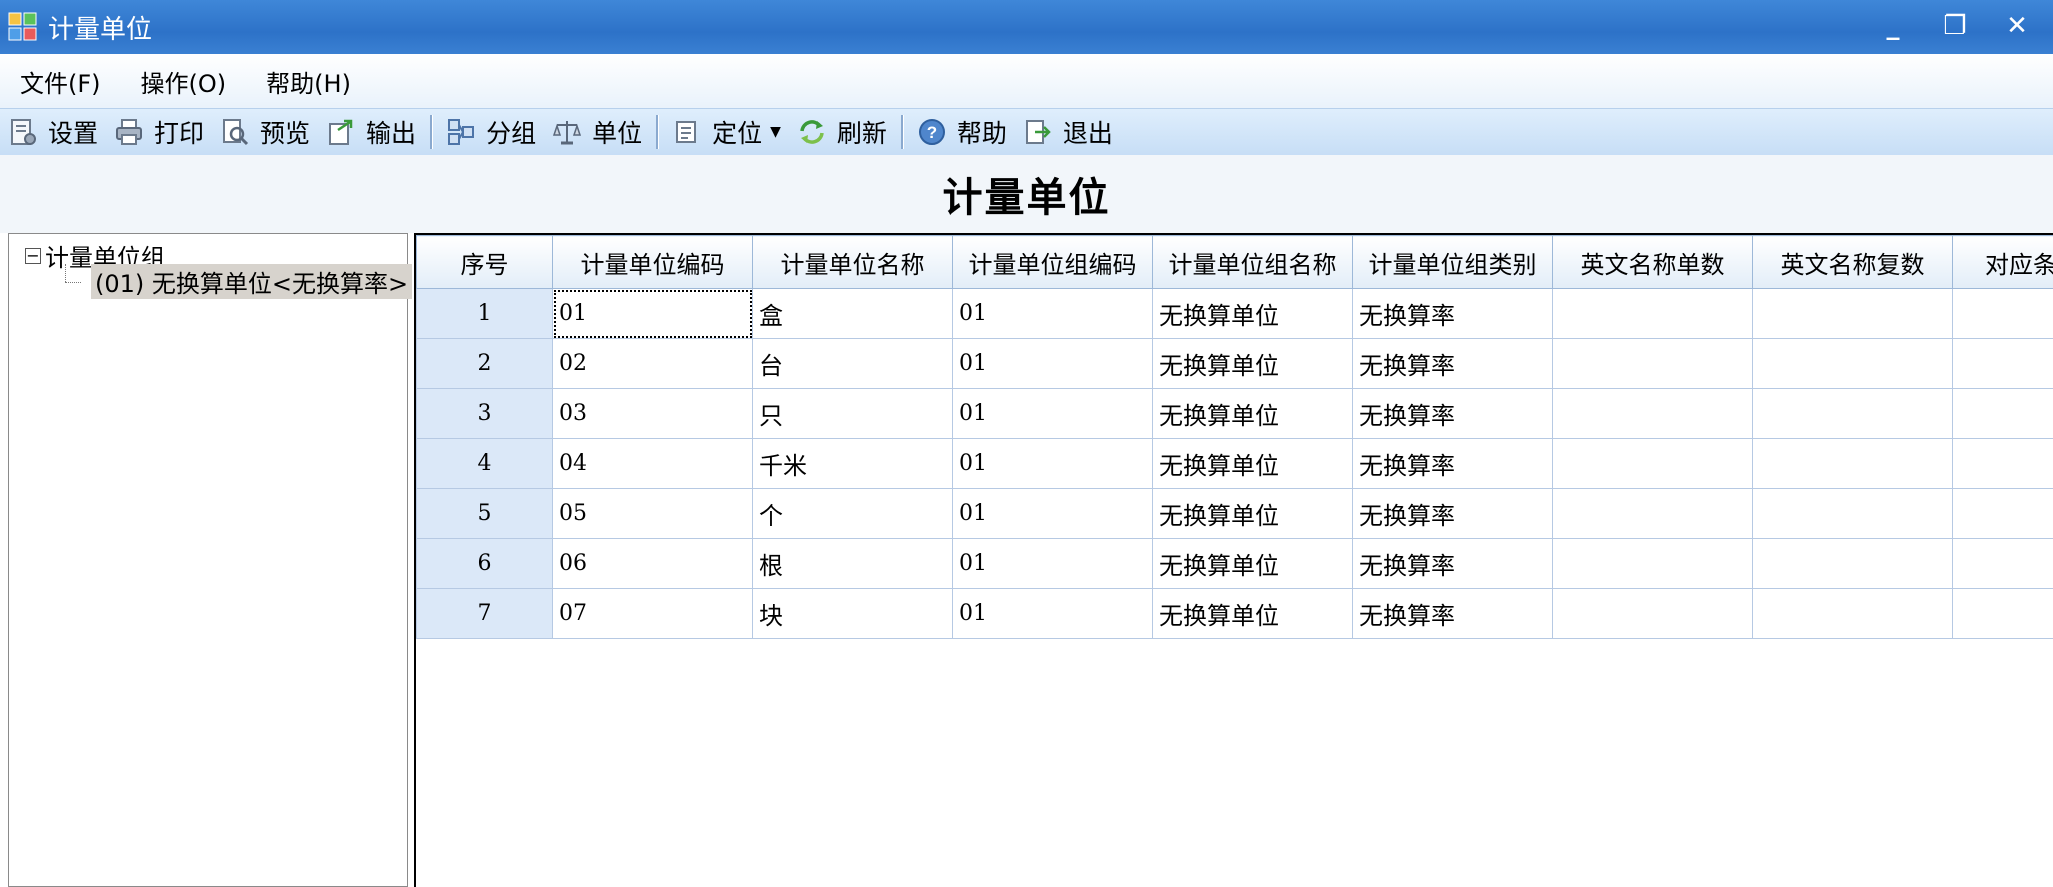  I want to click on column-header: 计量单位组编码, so click(1052, 262).